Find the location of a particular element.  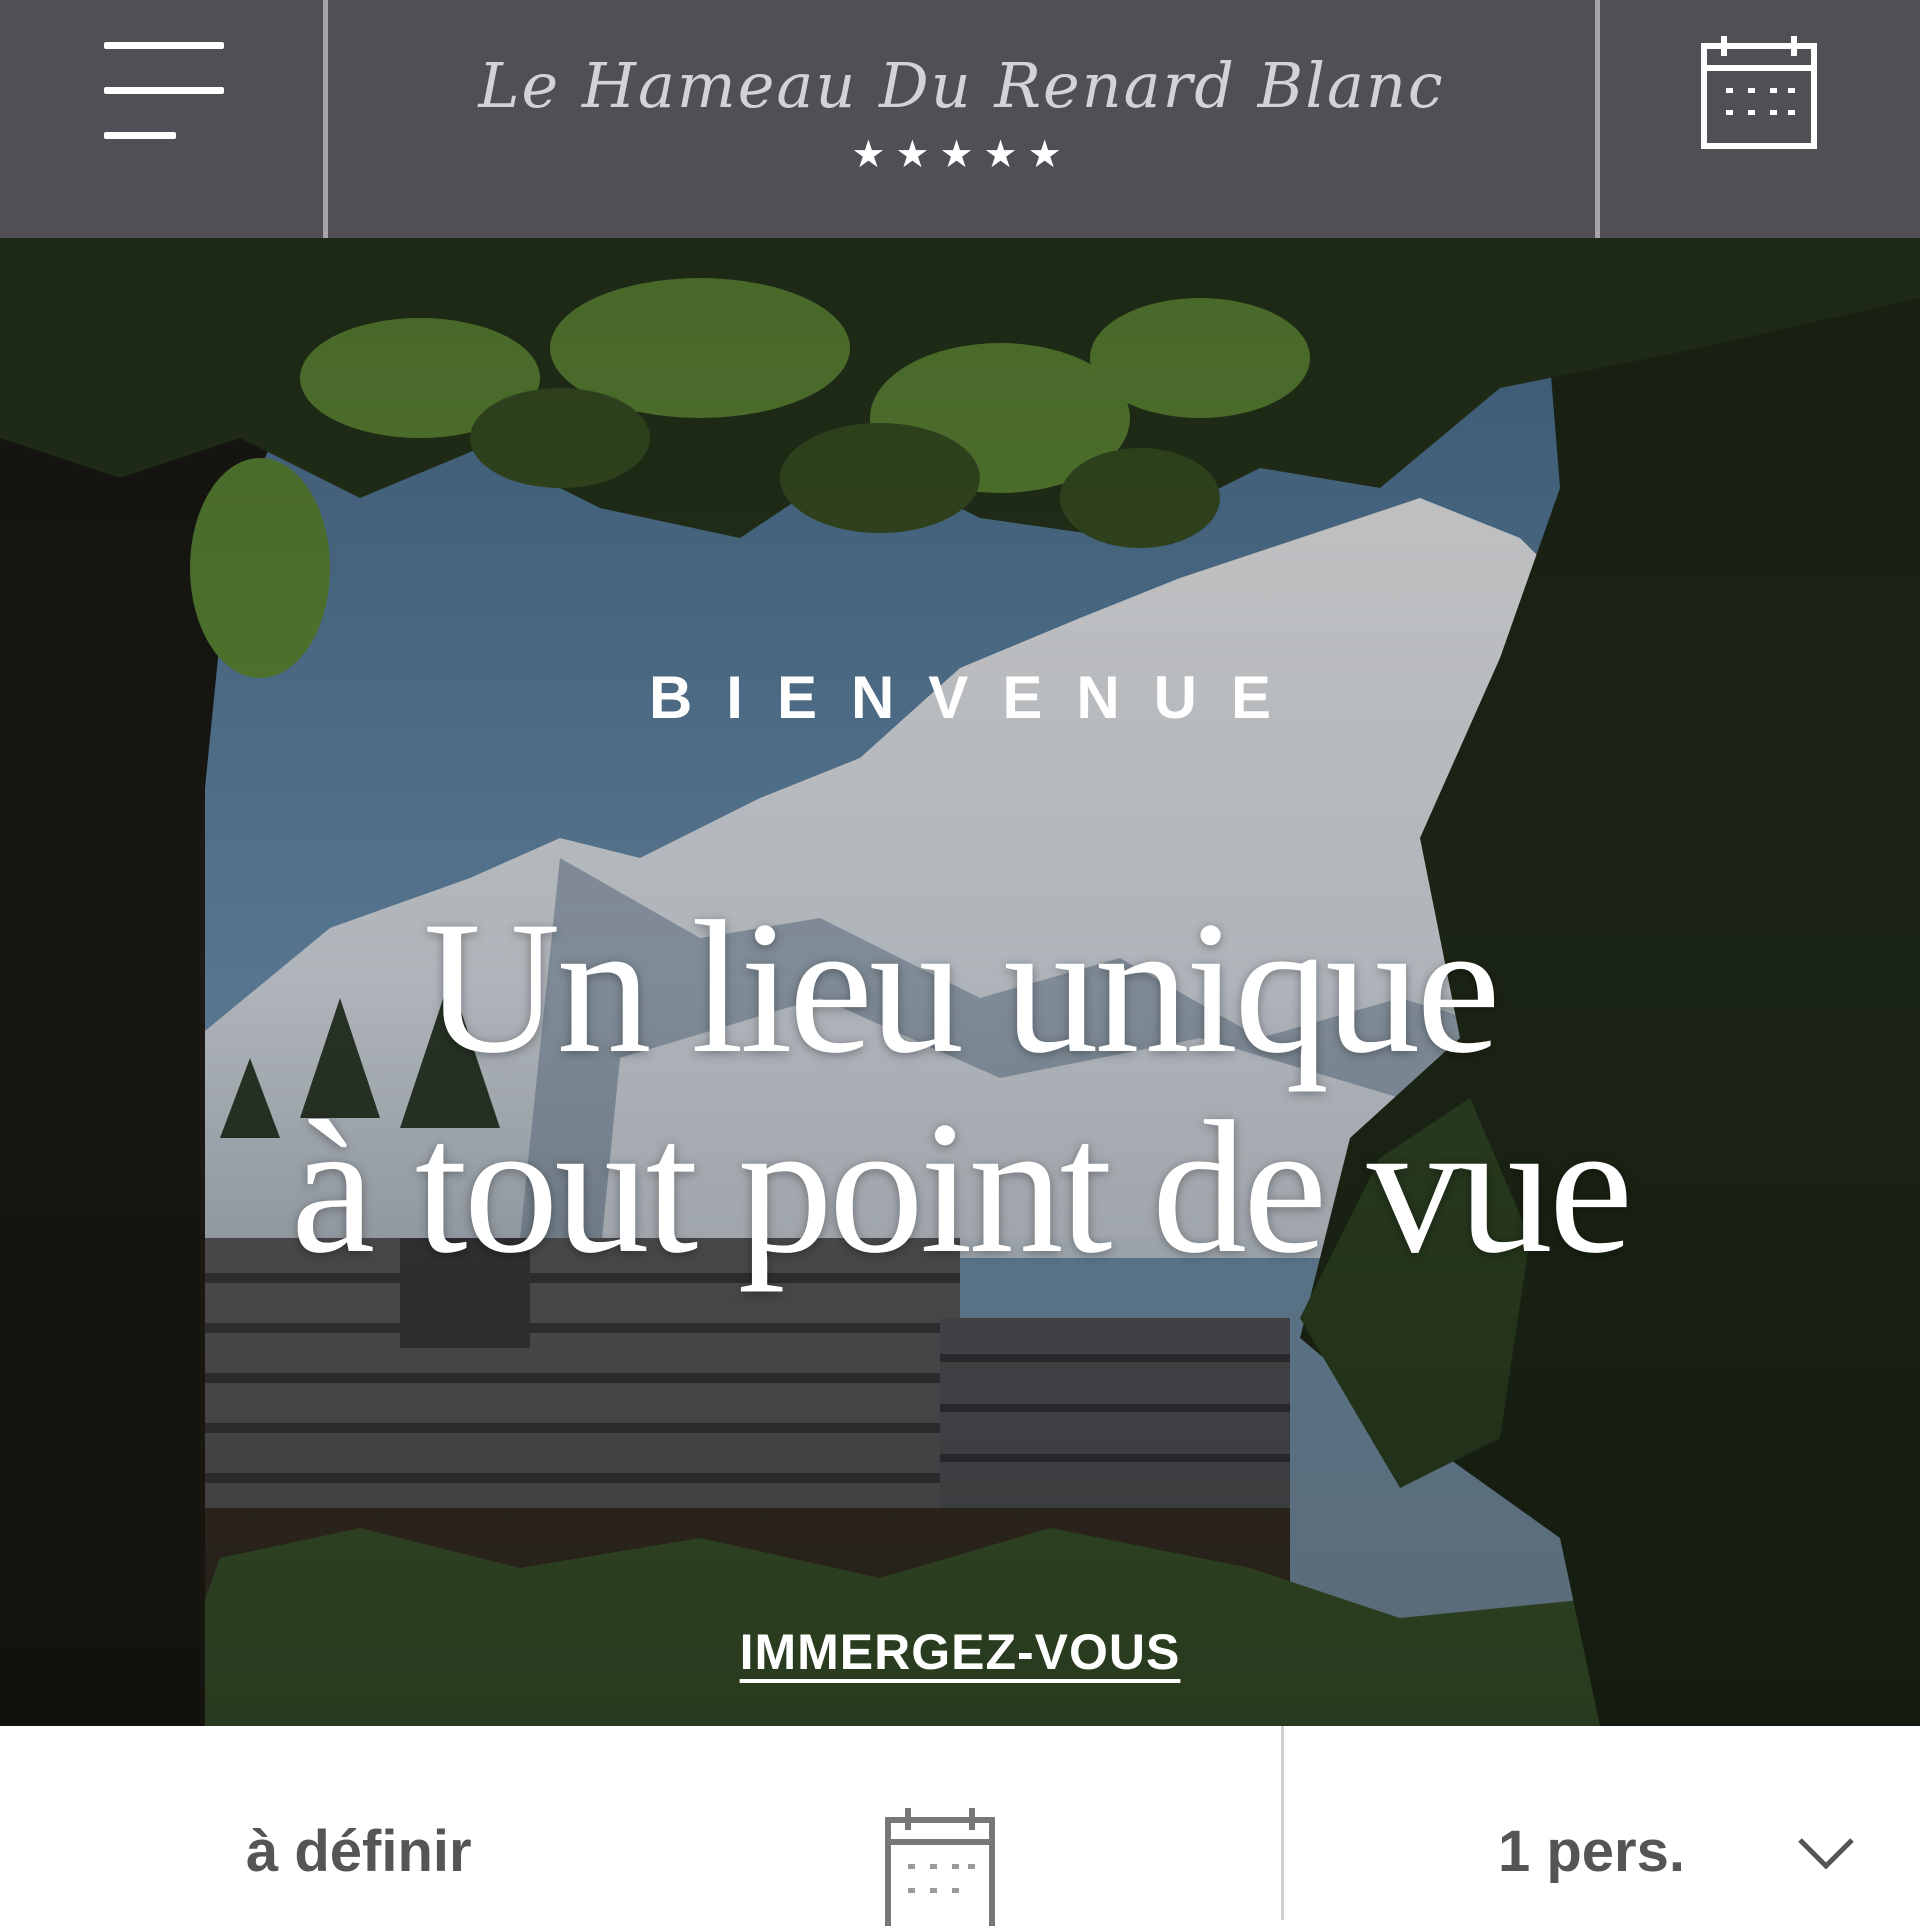

immergez-vous-link: IMMERGEZ-VOUS is located at coordinates (960, 1652).